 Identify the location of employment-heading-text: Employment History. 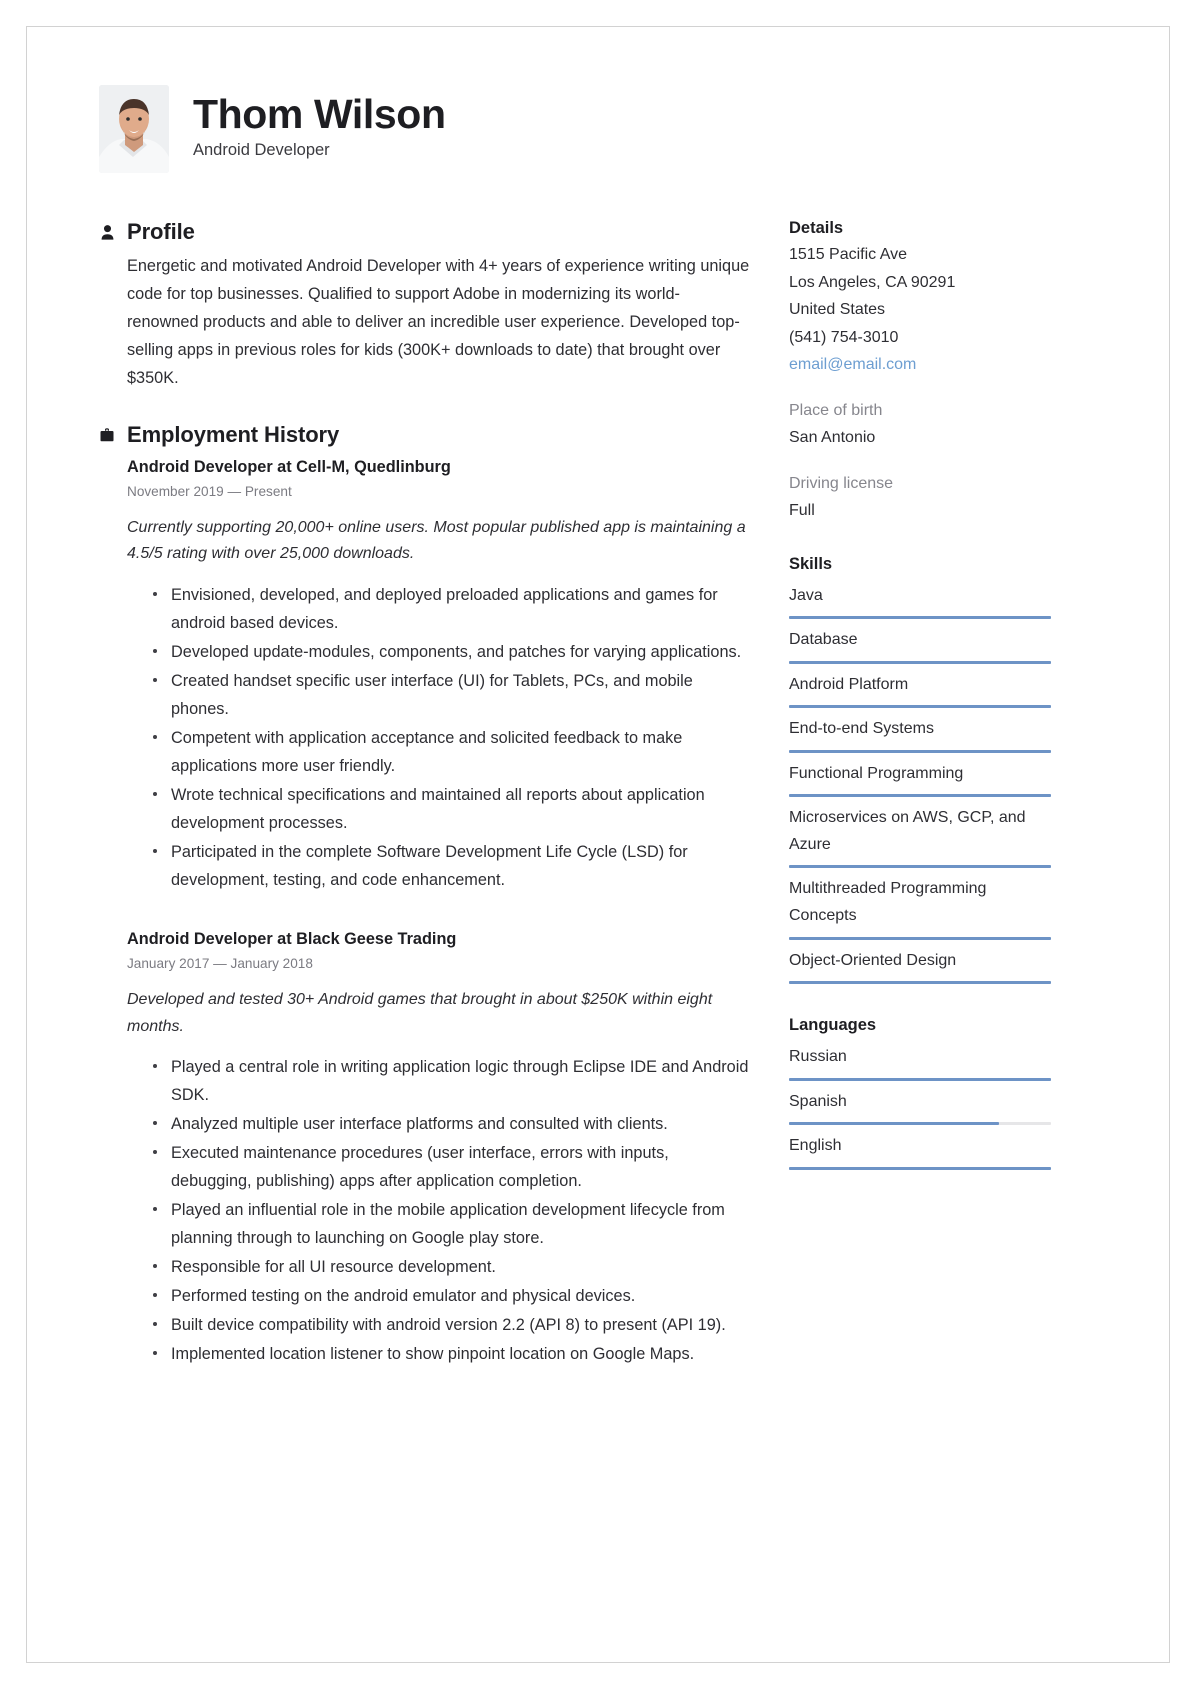
(233, 435).